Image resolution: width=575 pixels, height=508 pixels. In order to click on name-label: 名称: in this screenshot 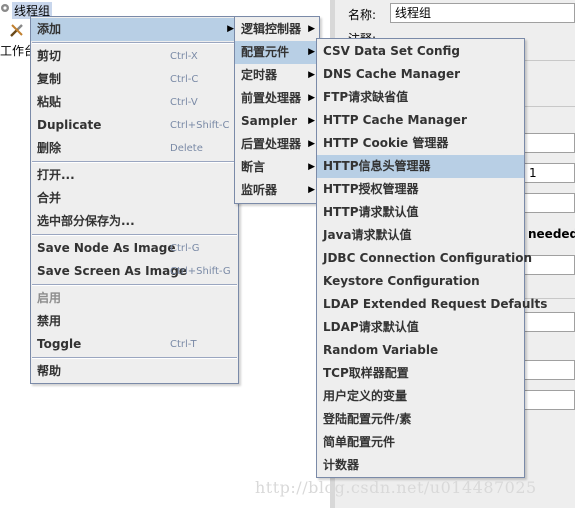, I will do `click(362, 15)`.